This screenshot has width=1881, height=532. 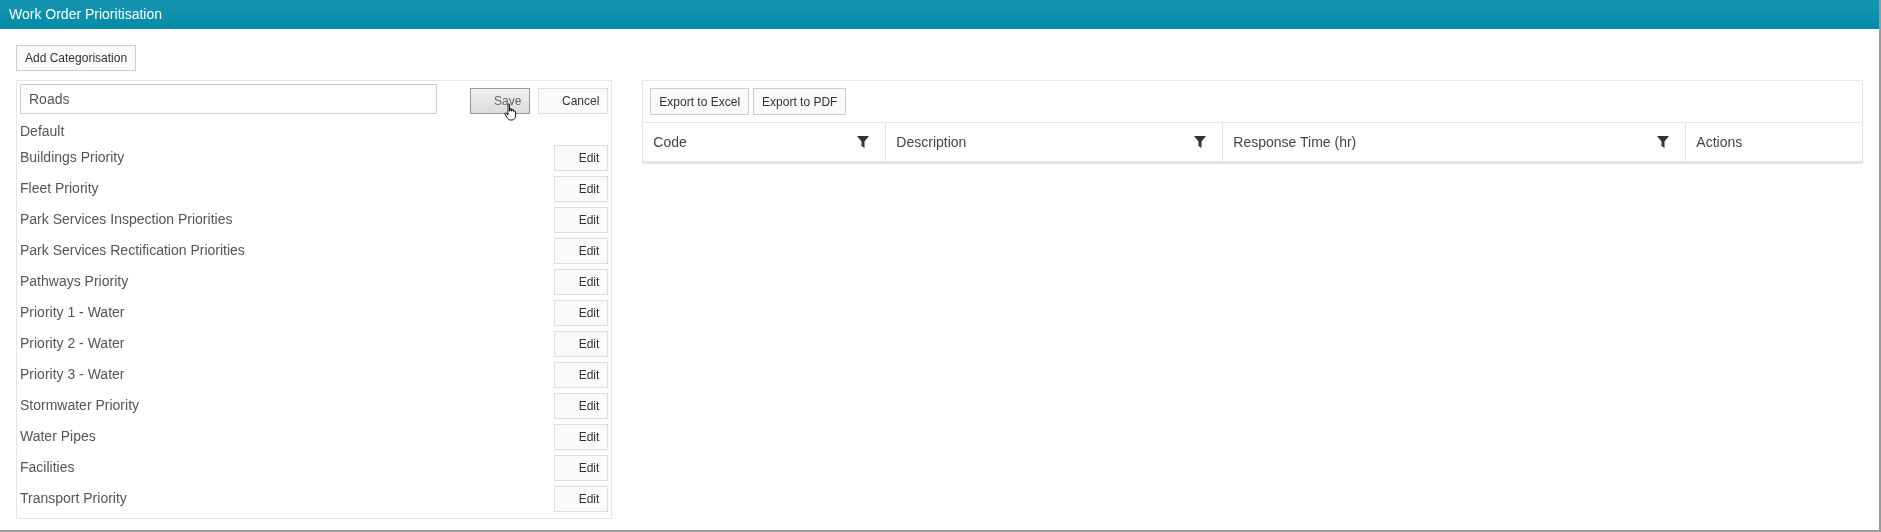 I want to click on category-name: Buildings Priority, so click(x=72, y=157).